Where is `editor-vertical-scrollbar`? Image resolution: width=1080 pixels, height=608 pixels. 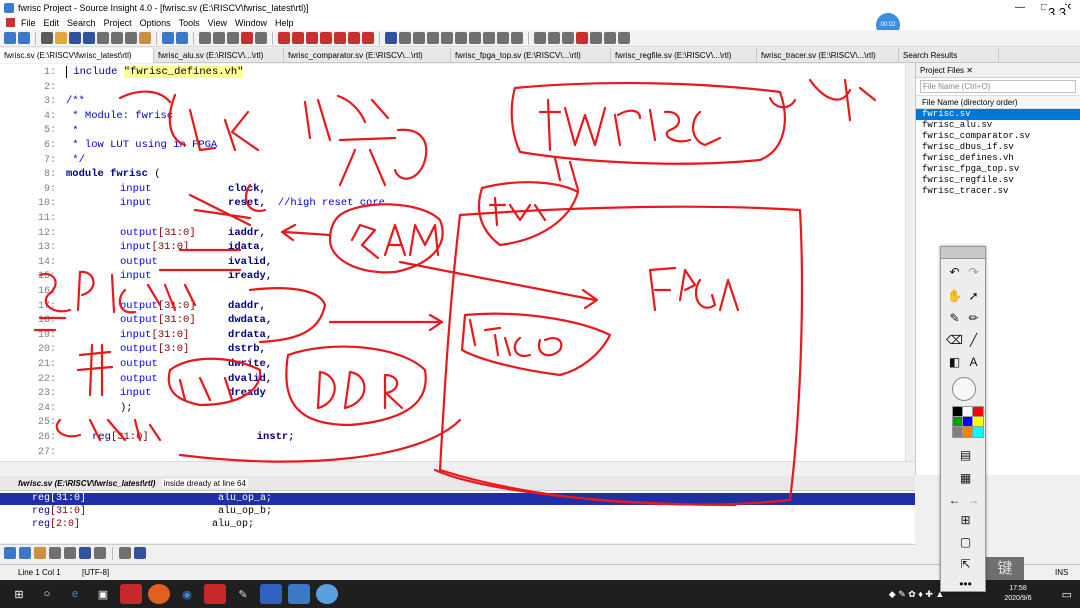
editor-vertical-scrollbar is located at coordinates (910, 262).